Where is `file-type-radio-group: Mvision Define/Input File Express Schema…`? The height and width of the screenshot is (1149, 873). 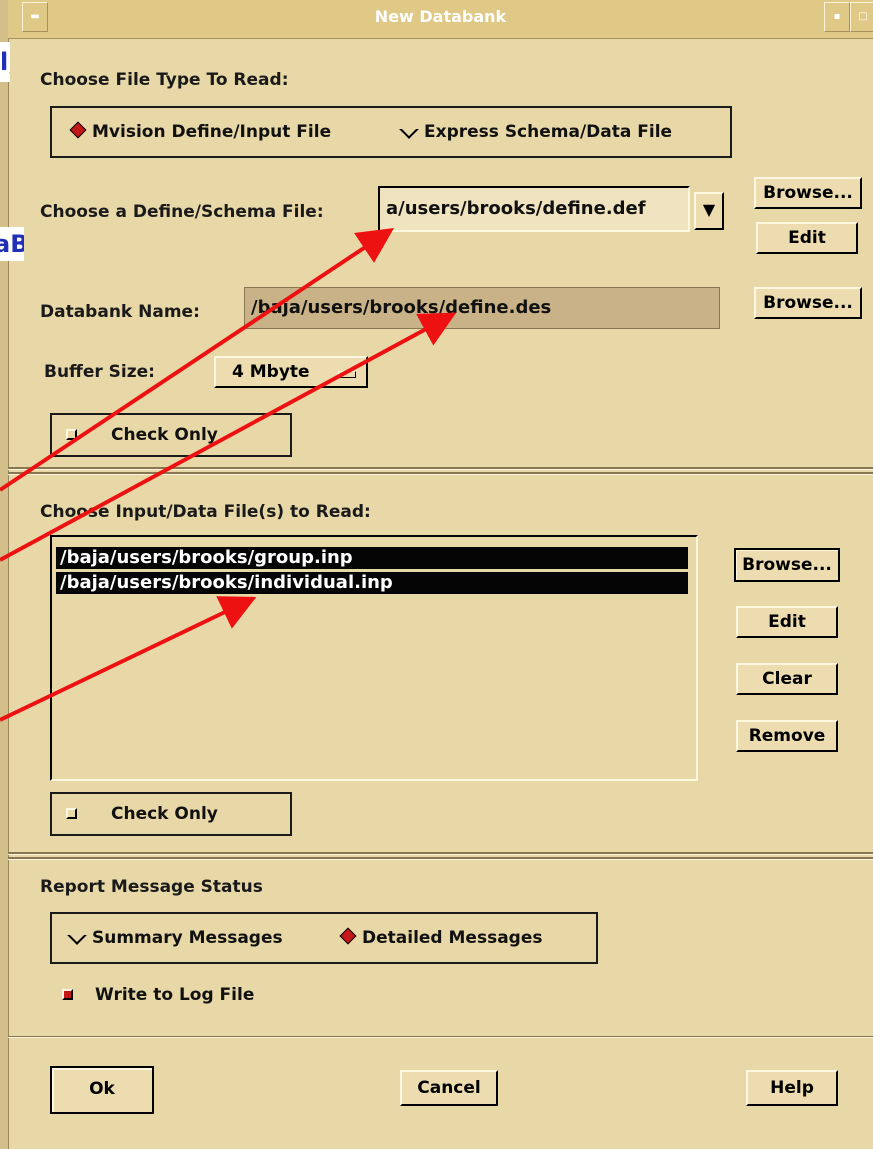 file-type-radio-group: Mvision Define/Input File Express Schema… is located at coordinates (391, 132).